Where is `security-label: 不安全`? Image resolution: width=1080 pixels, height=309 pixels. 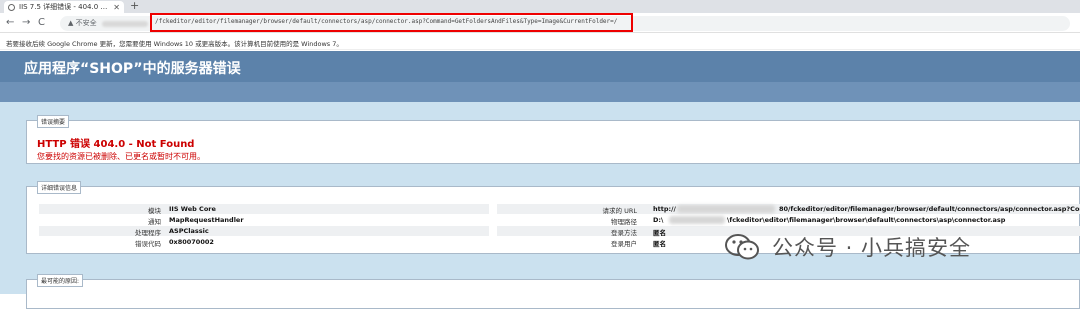
security-label: 不安全 is located at coordinates (86, 23).